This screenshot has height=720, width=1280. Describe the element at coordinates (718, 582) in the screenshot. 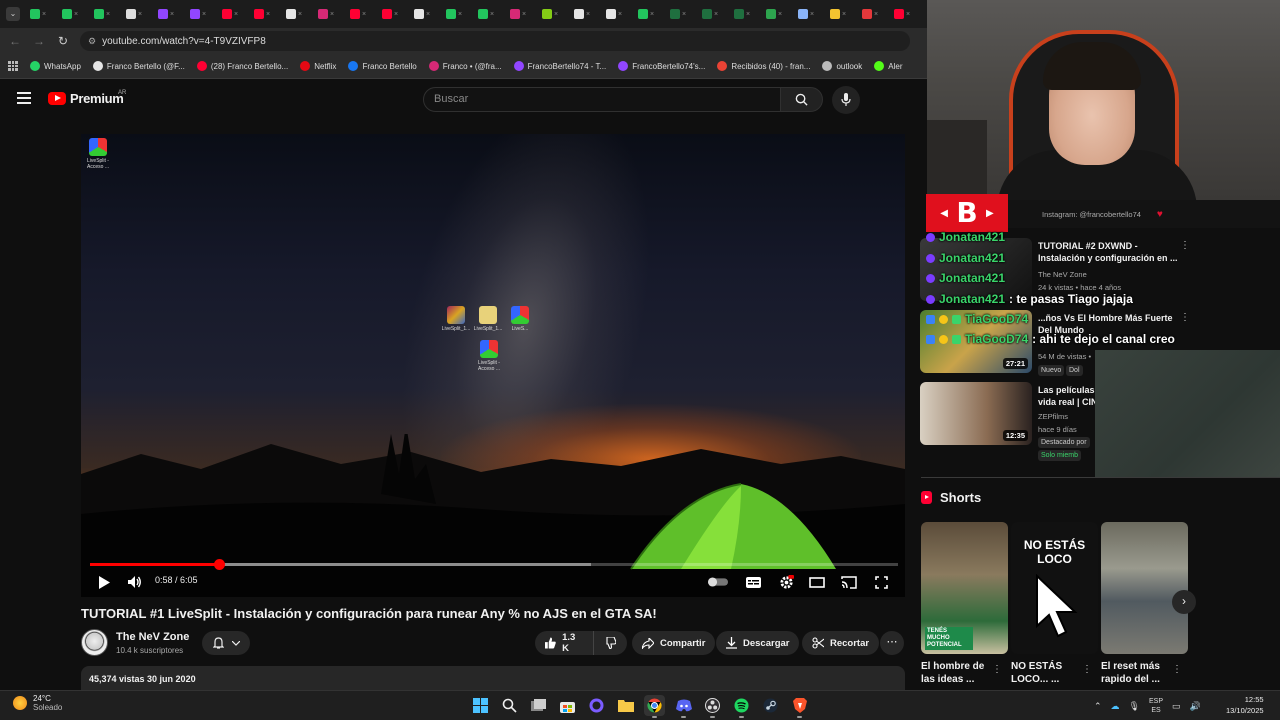

I see `autoplay-toggle` at that location.